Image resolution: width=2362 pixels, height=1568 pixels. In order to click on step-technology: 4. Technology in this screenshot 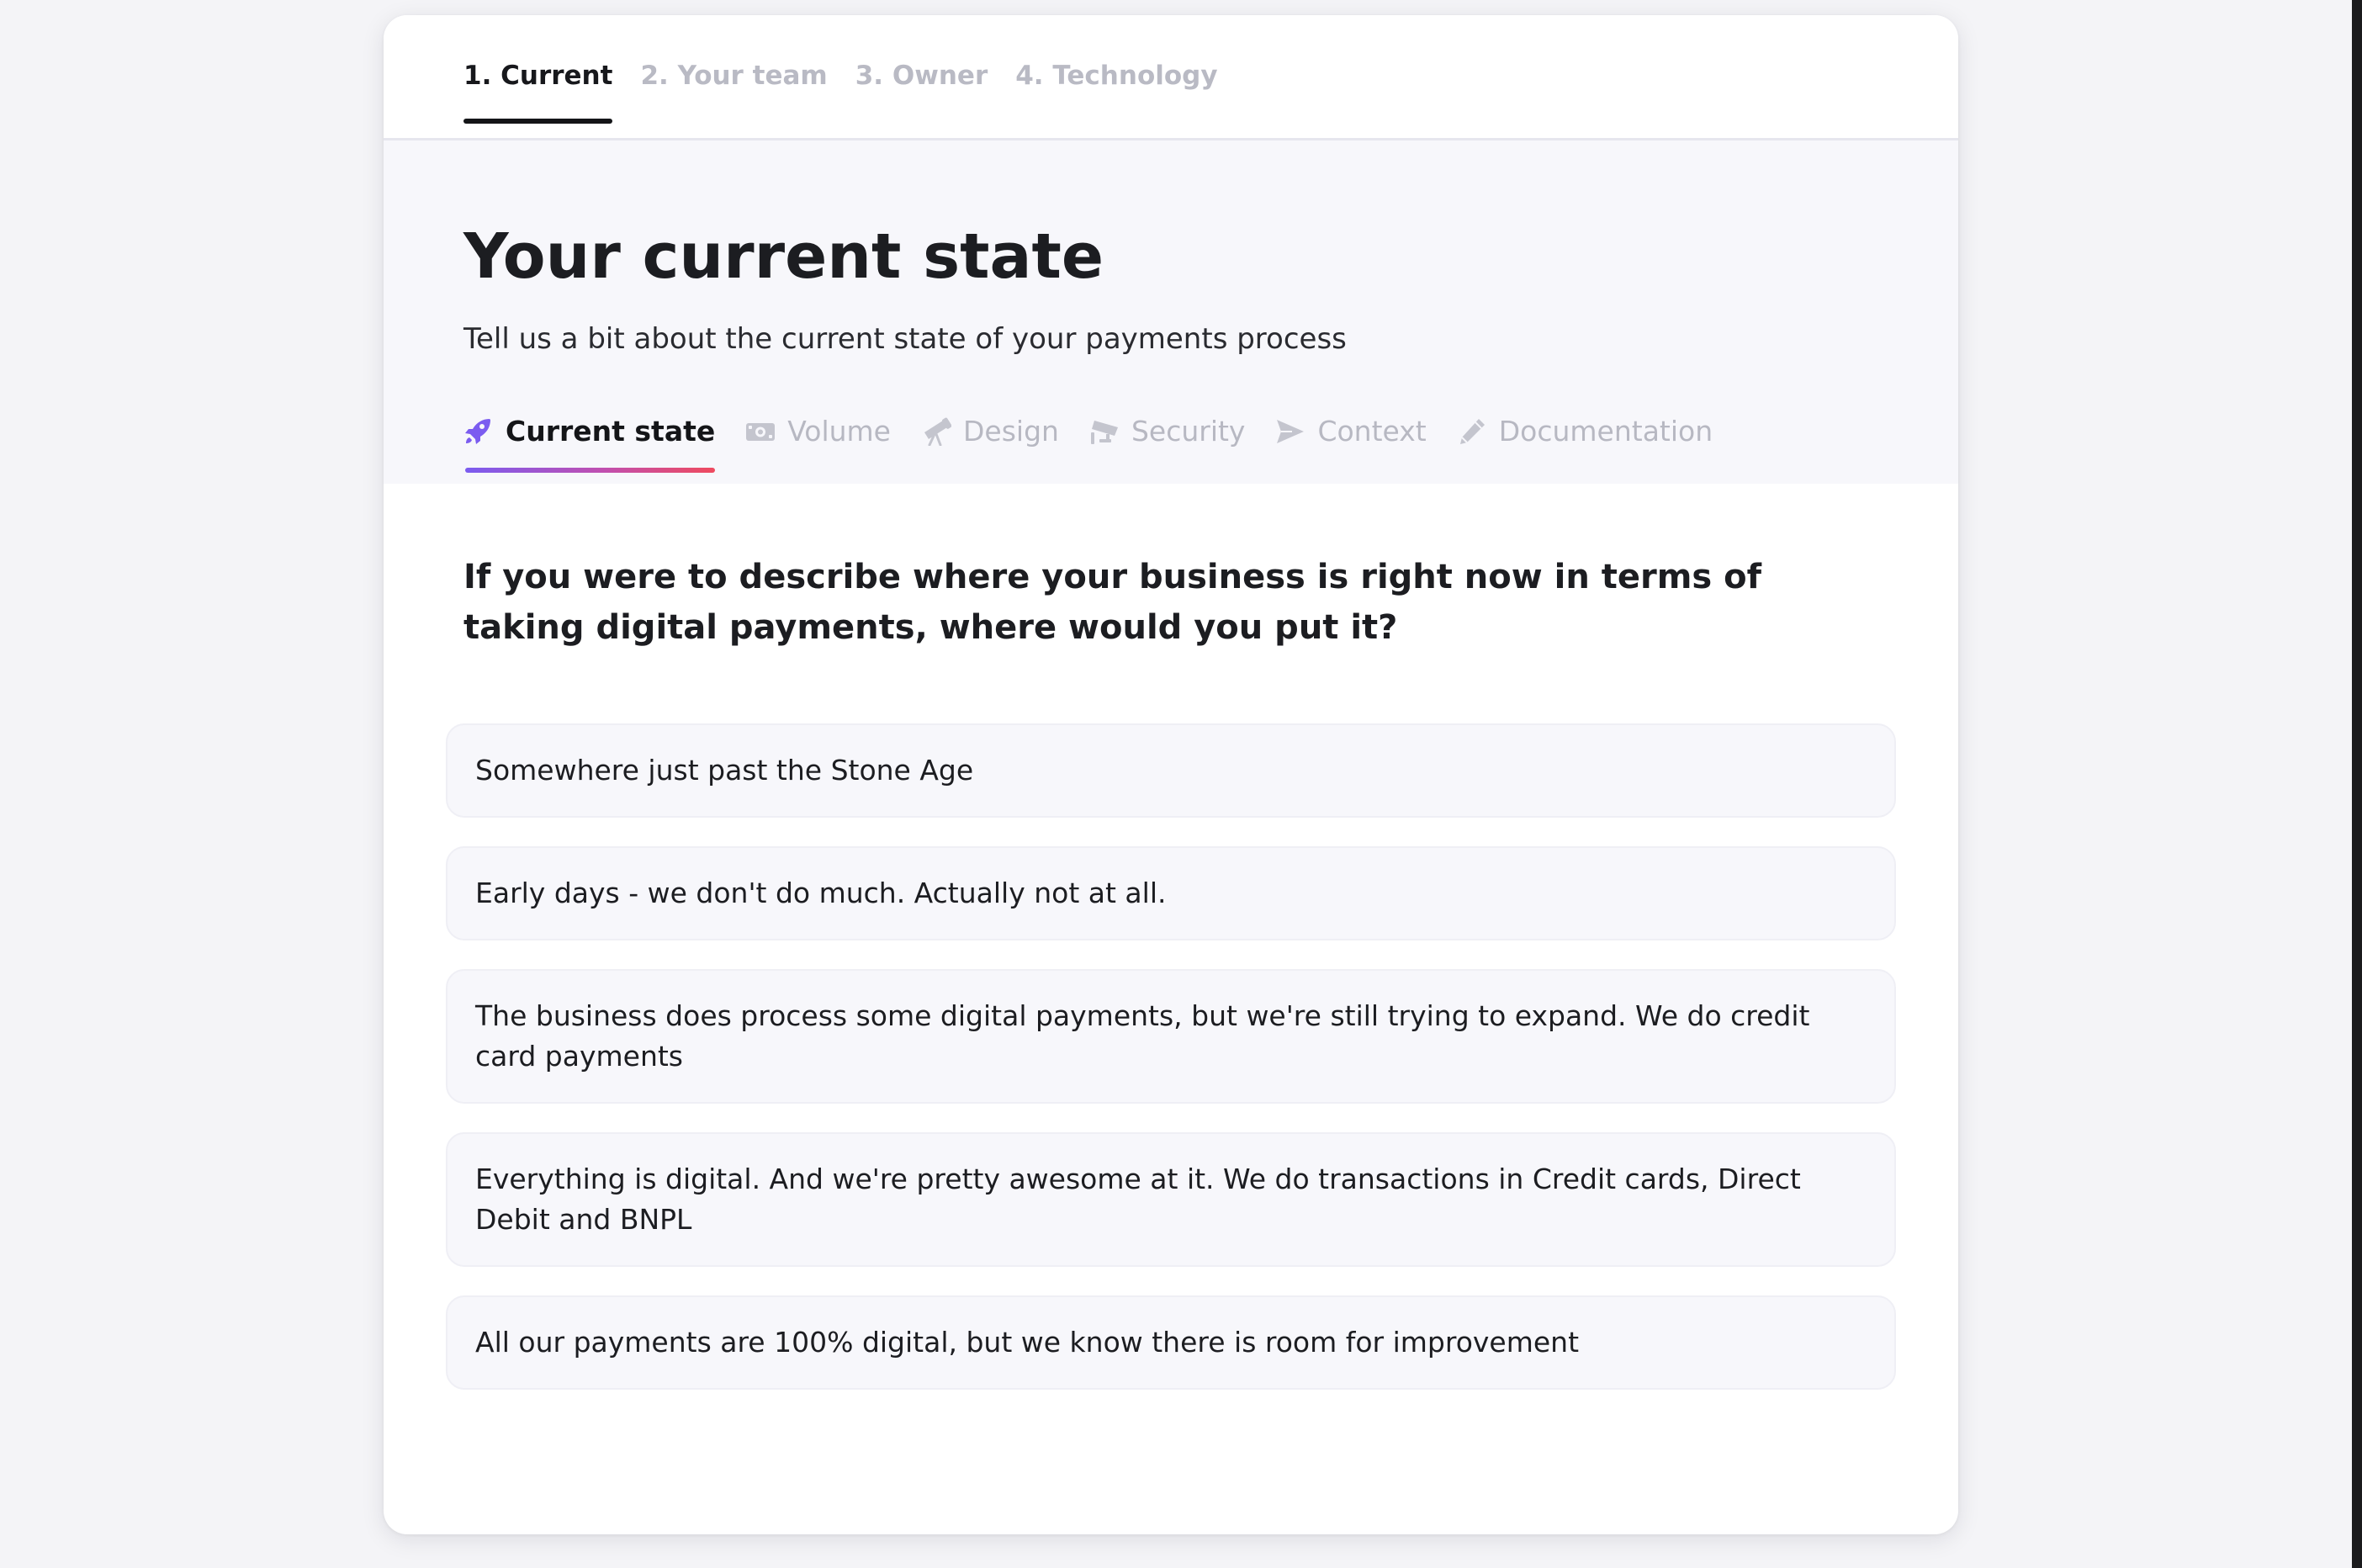, I will do `click(1116, 76)`.